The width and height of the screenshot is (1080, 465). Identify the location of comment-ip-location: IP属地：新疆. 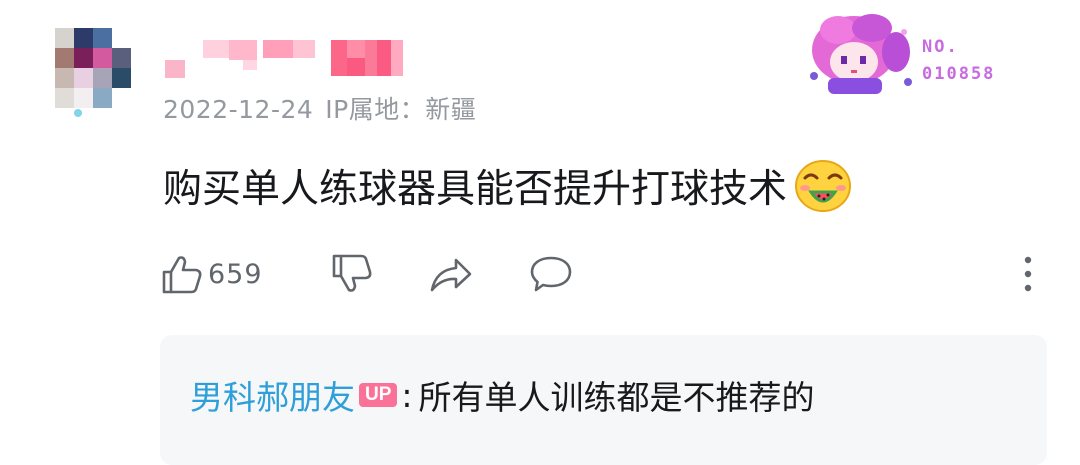
(401, 109).